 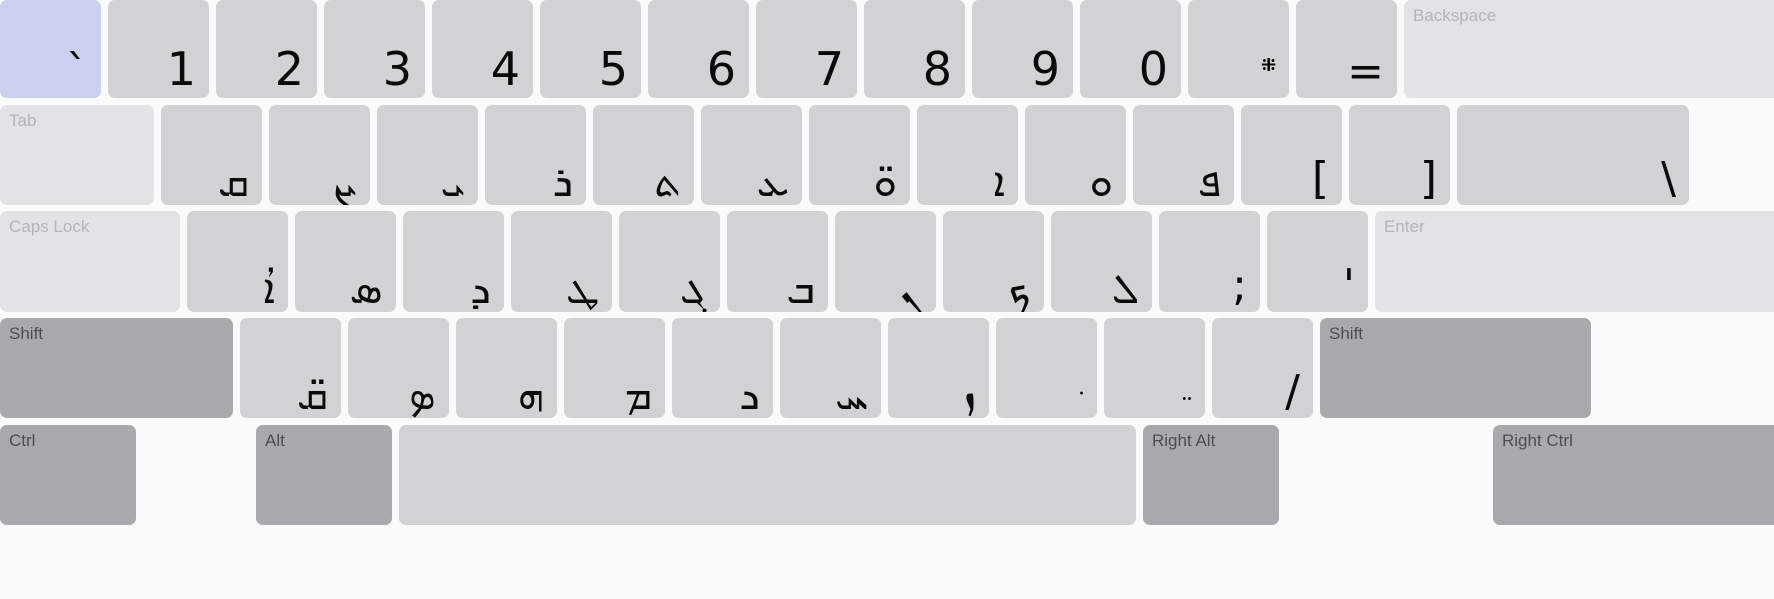 What do you see at coordinates (196, 475) in the screenshot?
I see `key-filler-left` at bounding box center [196, 475].